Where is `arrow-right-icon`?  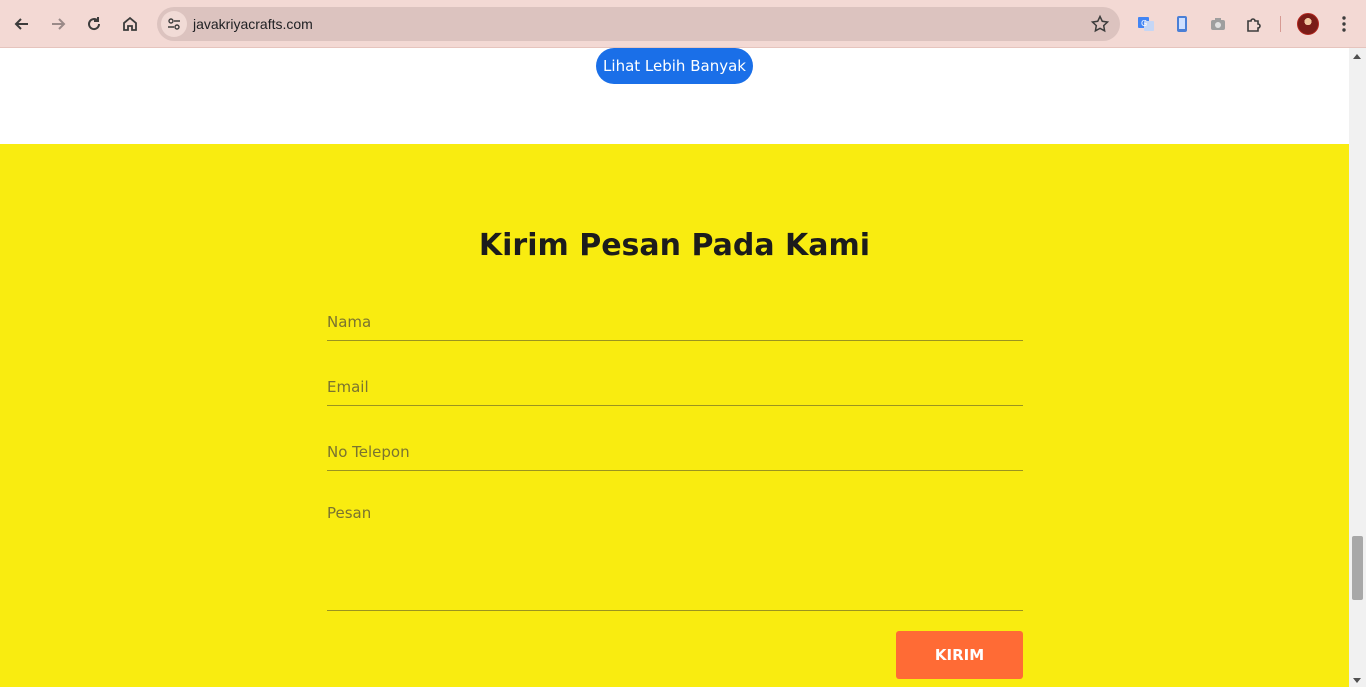 arrow-right-icon is located at coordinates (59, 24).